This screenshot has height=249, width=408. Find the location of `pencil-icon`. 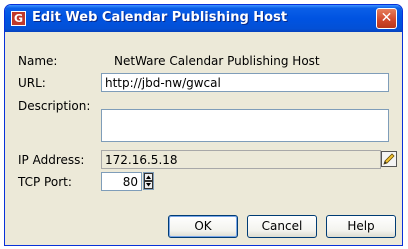

pencil-icon is located at coordinates (389, 159).